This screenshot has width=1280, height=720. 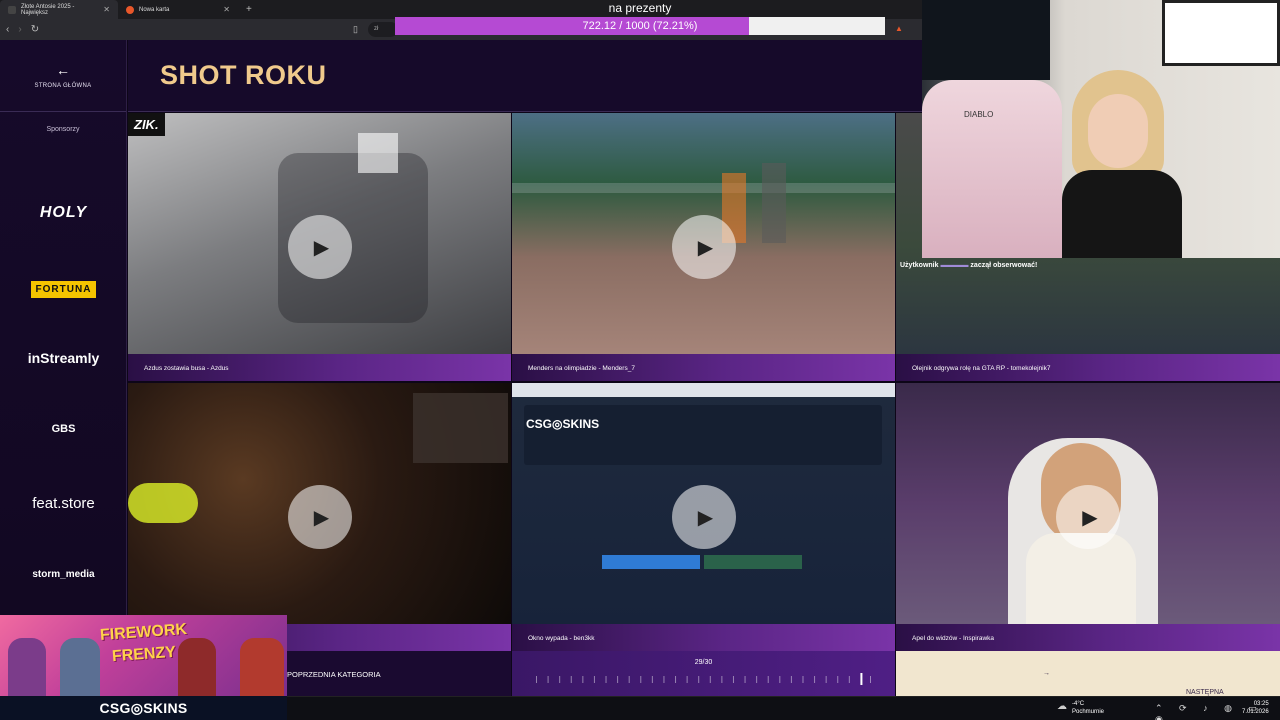 I want to click on banner-title: FRENZY, so click(x=144, y=654).